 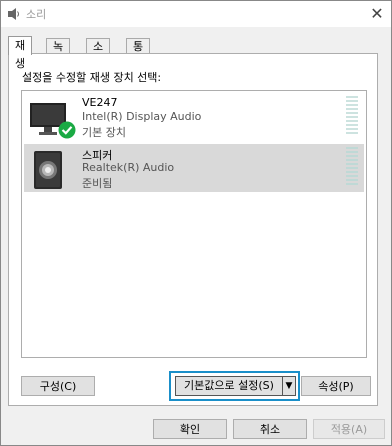 I want to click on set-default-dropdown: ▼, so click(x=289, y=386).